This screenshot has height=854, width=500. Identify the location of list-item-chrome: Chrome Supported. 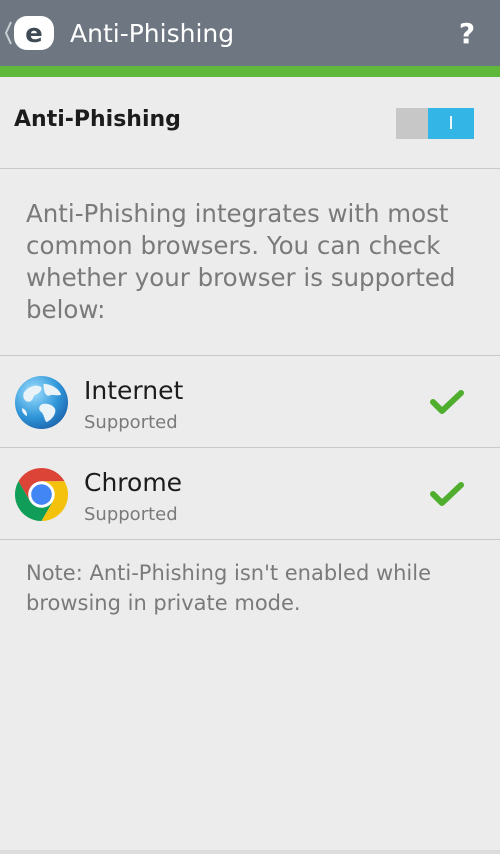
(250, 494).